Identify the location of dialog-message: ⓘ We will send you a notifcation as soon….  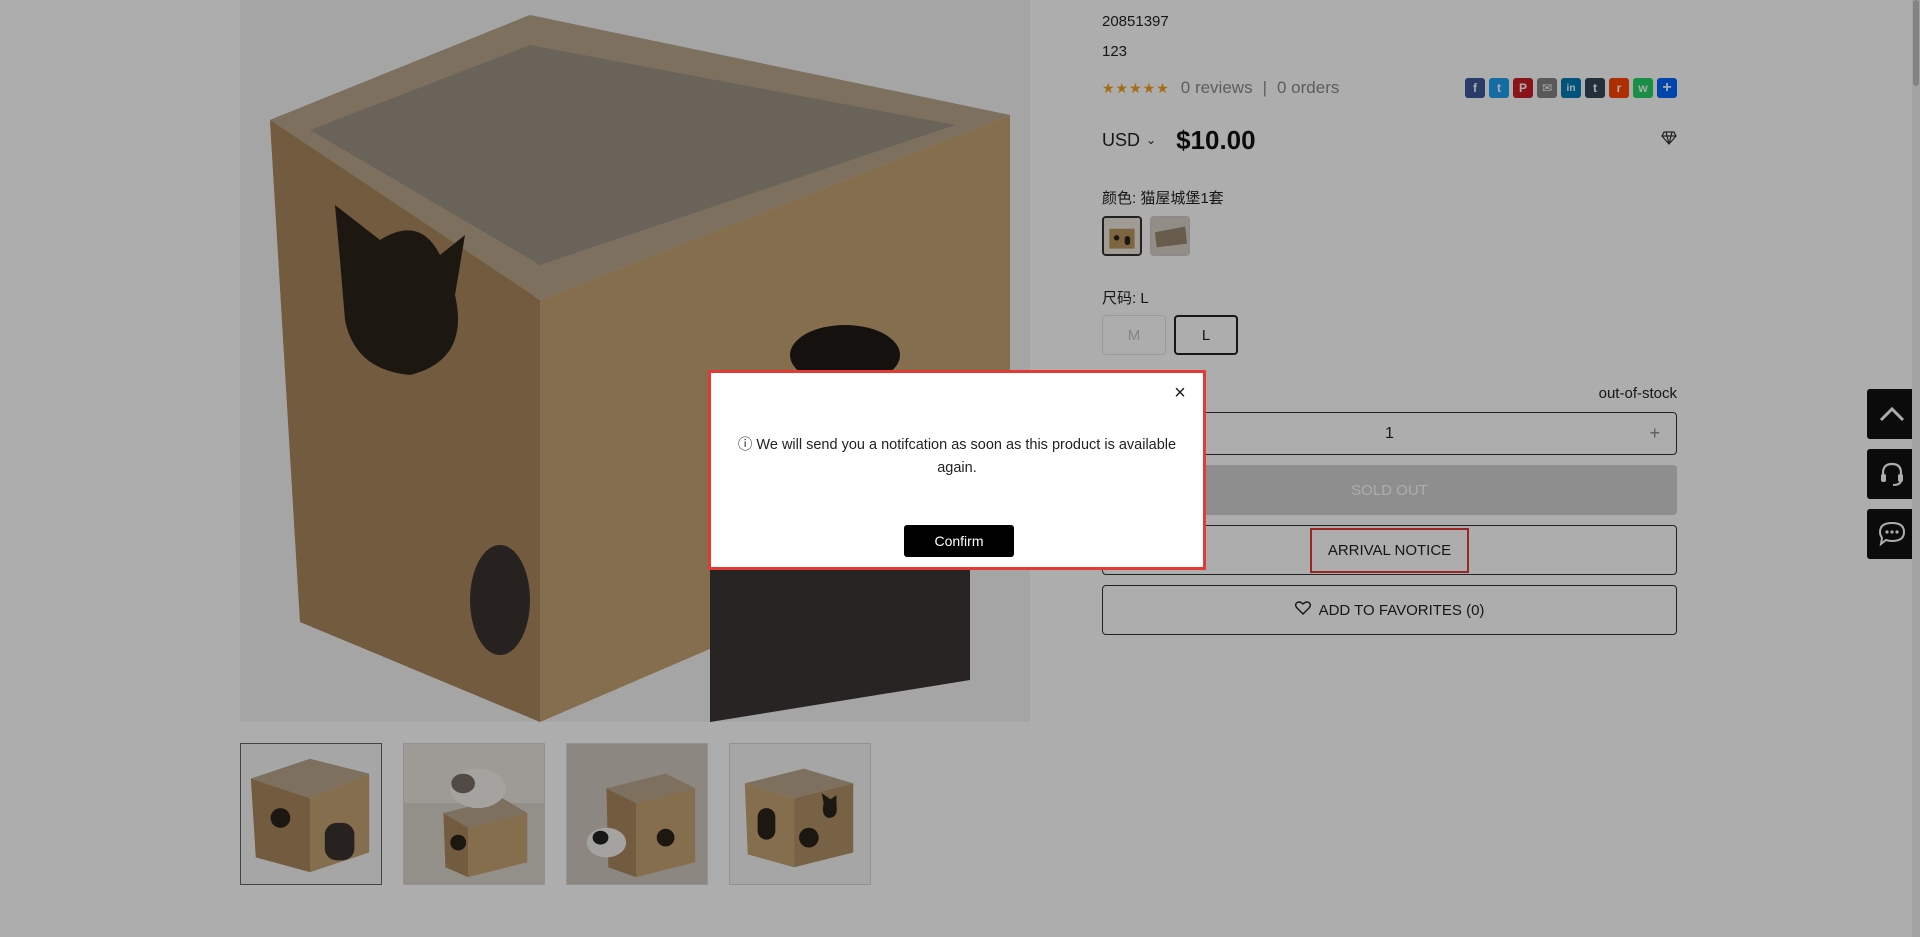
(957, 456).